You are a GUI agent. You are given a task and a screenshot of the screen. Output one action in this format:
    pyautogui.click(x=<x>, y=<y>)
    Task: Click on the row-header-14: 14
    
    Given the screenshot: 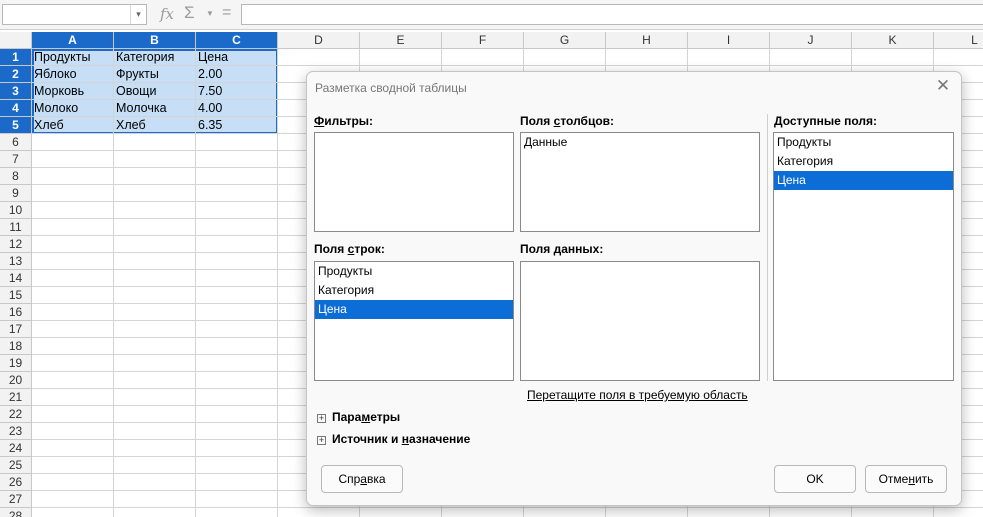 What is the action you would take?
    pyautogui.click(x=16, y=278)
    